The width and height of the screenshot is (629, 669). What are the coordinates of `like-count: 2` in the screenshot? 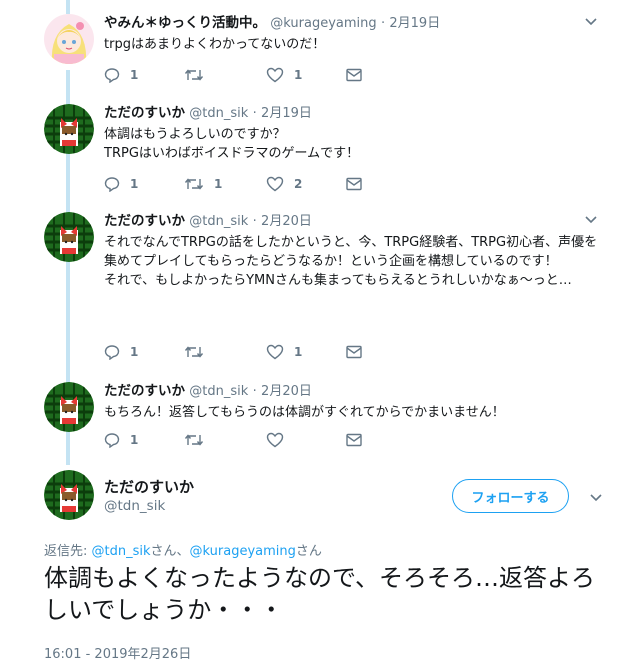 It's located at (298, 184).